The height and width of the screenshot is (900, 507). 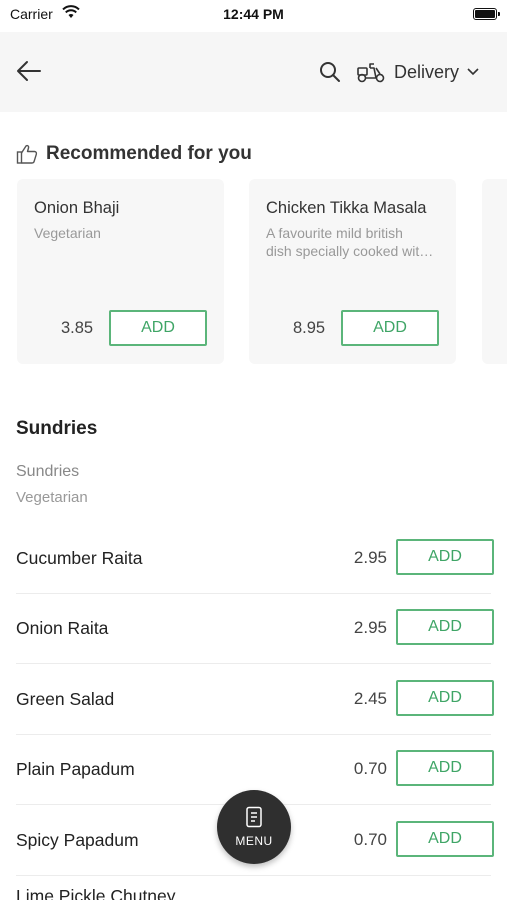 What do you see at coordinates (473, 72) in the screenshot?
I see `chevron-down-icon` at bounding box center [473, 72].